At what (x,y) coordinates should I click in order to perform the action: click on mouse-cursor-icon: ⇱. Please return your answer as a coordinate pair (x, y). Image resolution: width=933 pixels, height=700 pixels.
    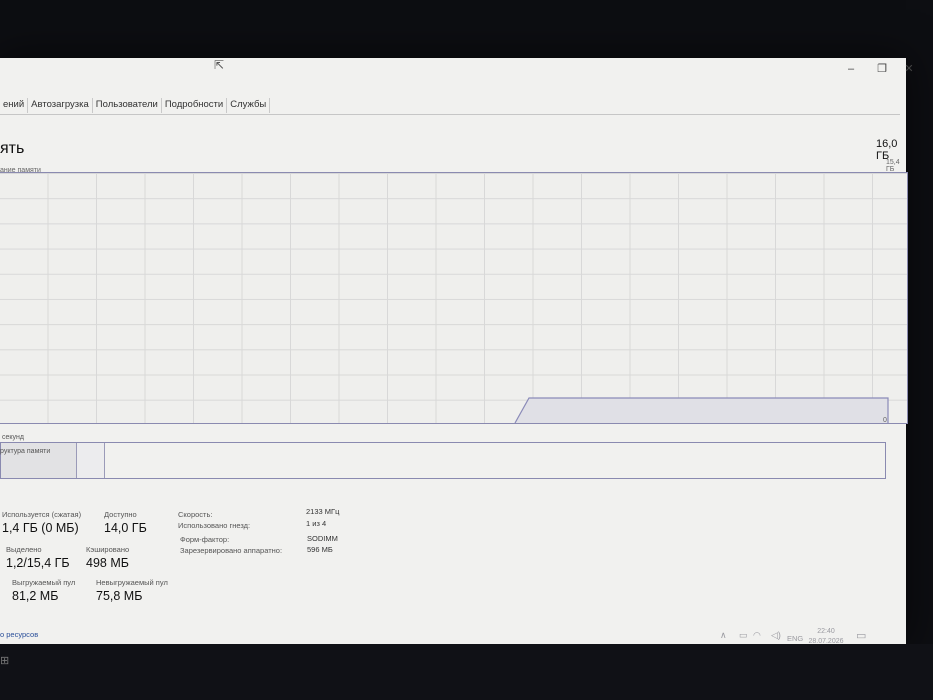
    Looking at the image, I should click on (219, 65).